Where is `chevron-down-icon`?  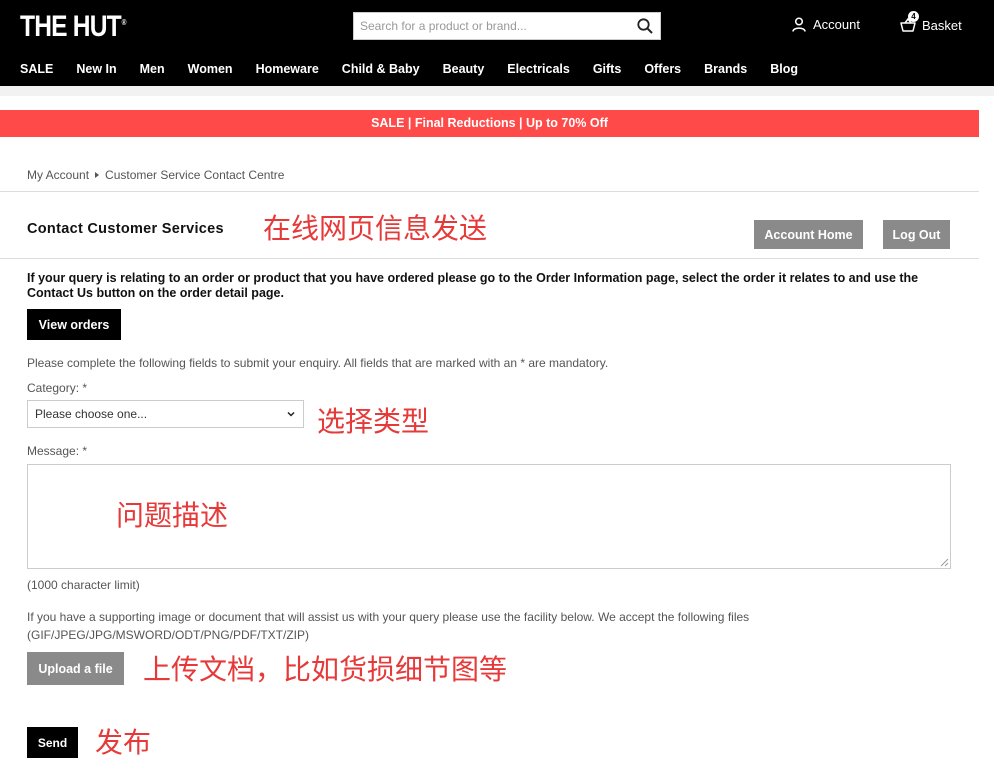
chevron-down-icon is located at coordinates (291, 414).